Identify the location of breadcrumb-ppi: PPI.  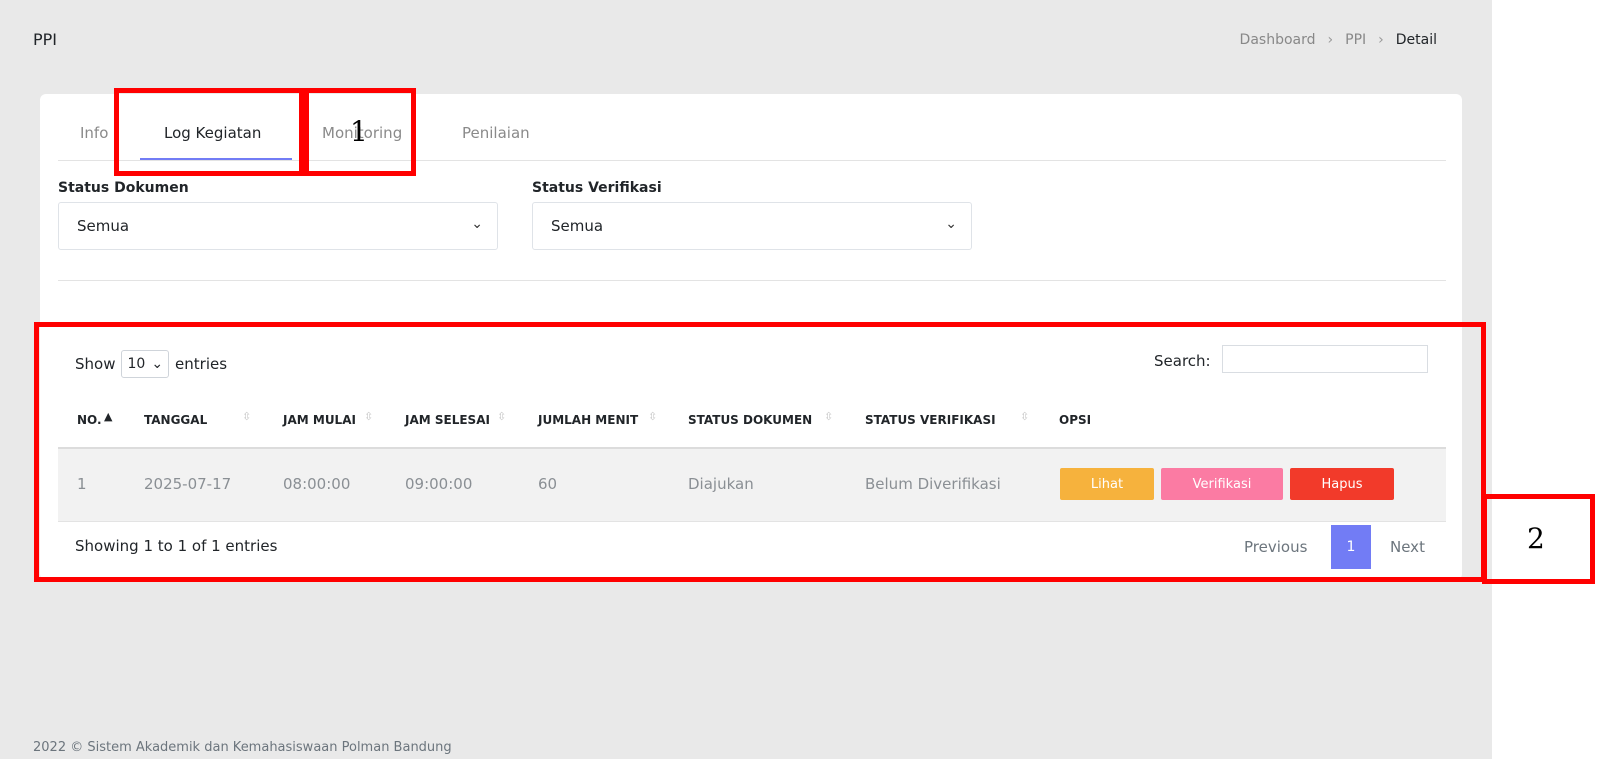
(1355, 40).